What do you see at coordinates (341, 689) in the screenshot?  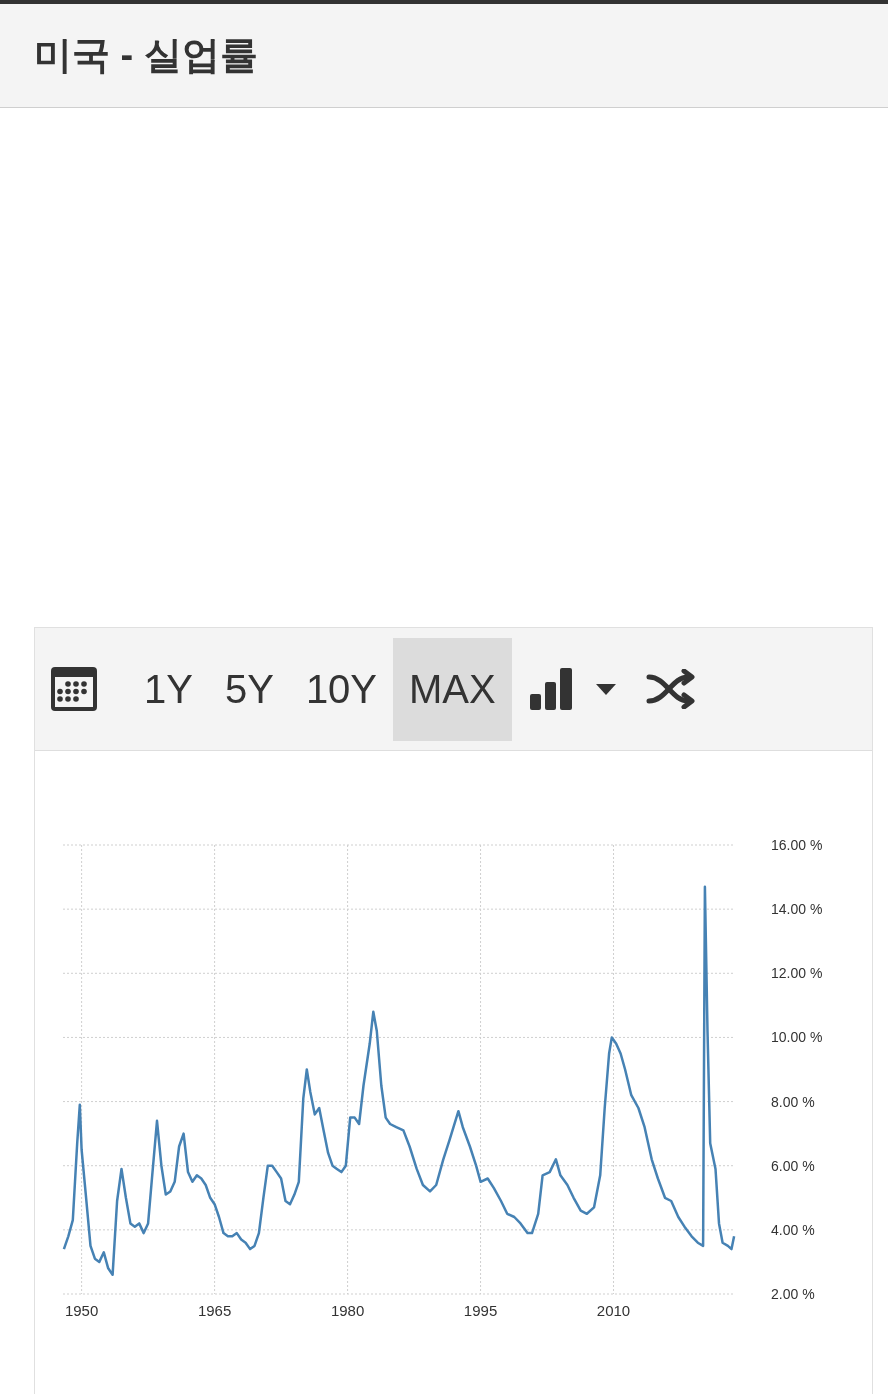 I see `range-tab: 10Y` at bounding box center [341, 689].